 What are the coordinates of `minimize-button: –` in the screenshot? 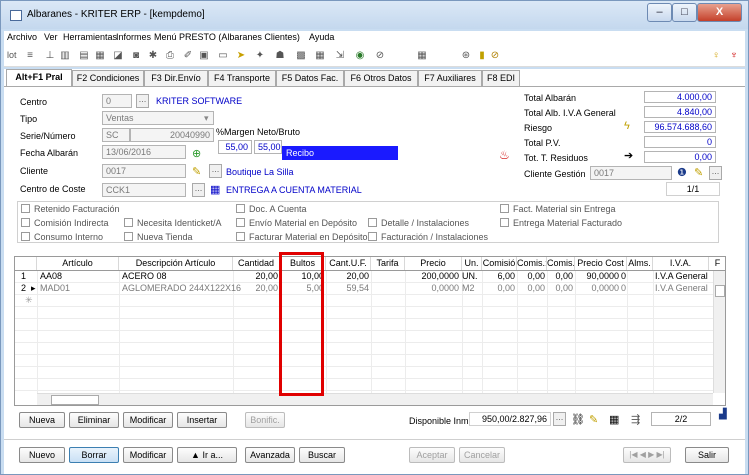 It's located at (659, 12).